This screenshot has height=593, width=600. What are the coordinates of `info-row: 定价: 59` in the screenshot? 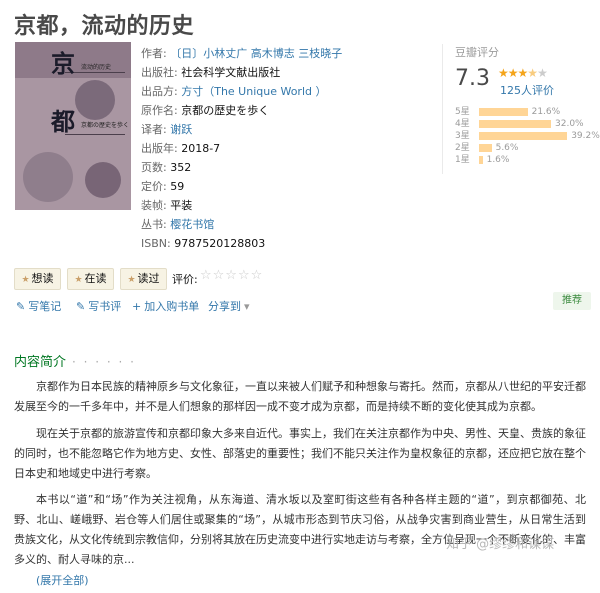 It's located at (286, 186).